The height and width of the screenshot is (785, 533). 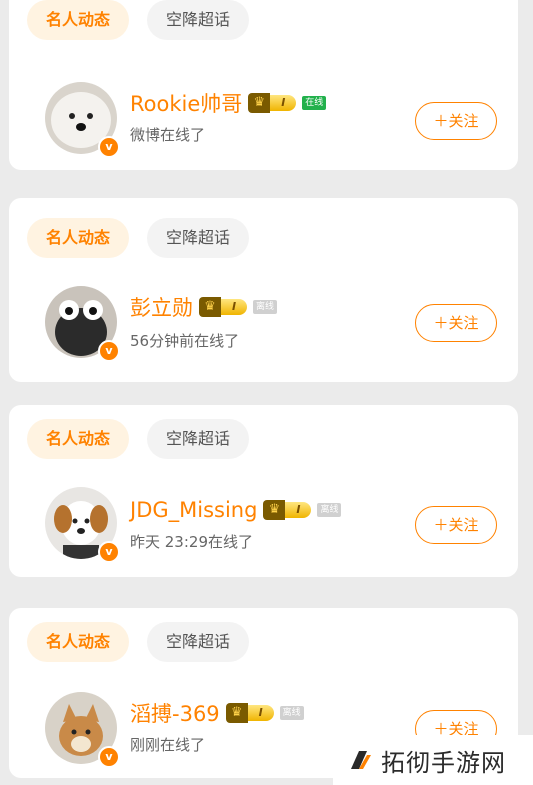 I want to click on watermark-logo-icon, so click(x=361, y=760).